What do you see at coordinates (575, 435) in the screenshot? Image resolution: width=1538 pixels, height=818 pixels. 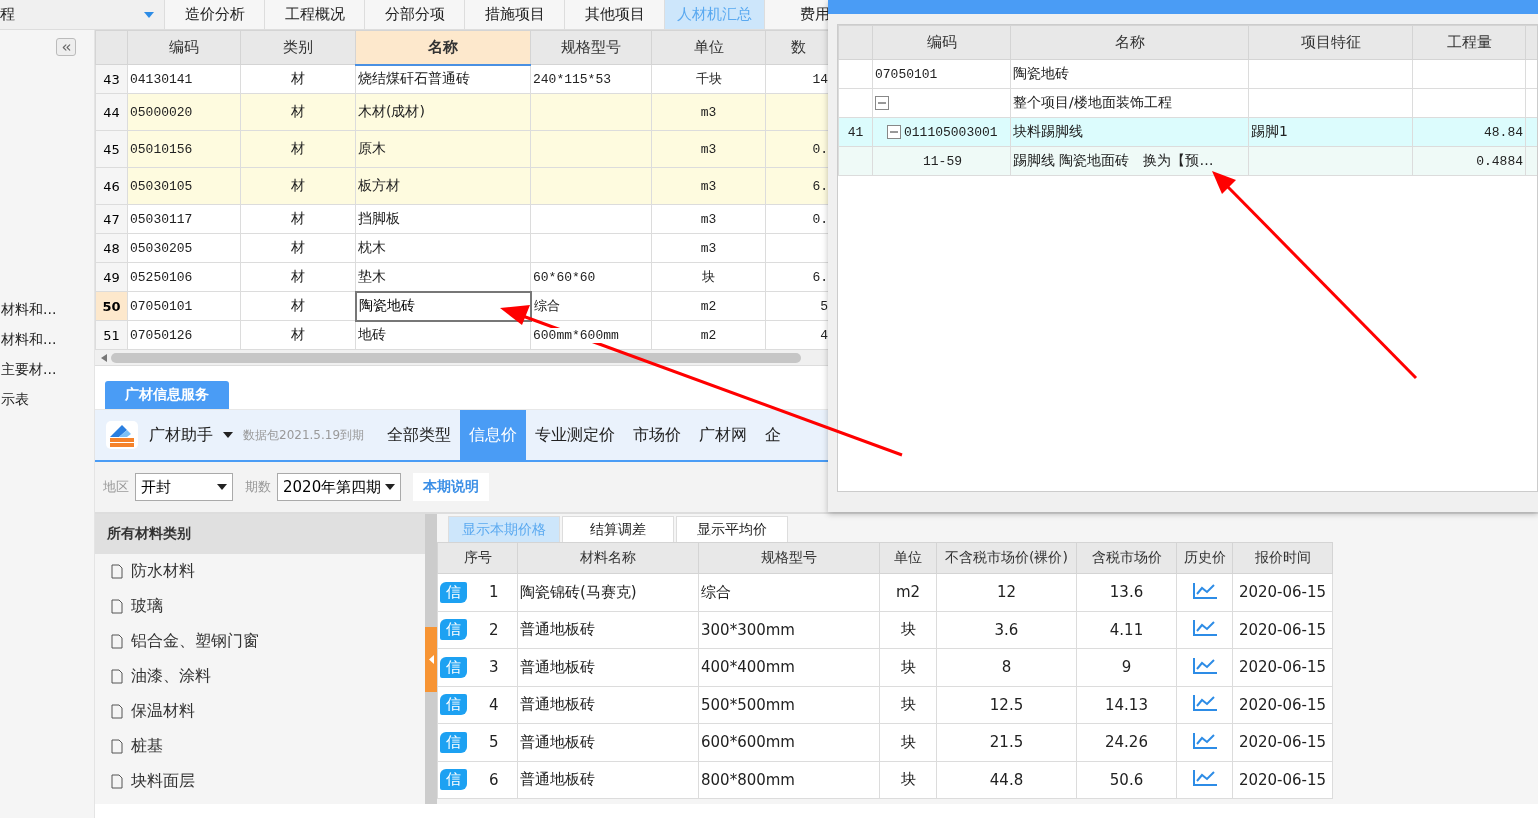 I see `price-type-tab: 专业测定价` at bounding box center [575, 435].